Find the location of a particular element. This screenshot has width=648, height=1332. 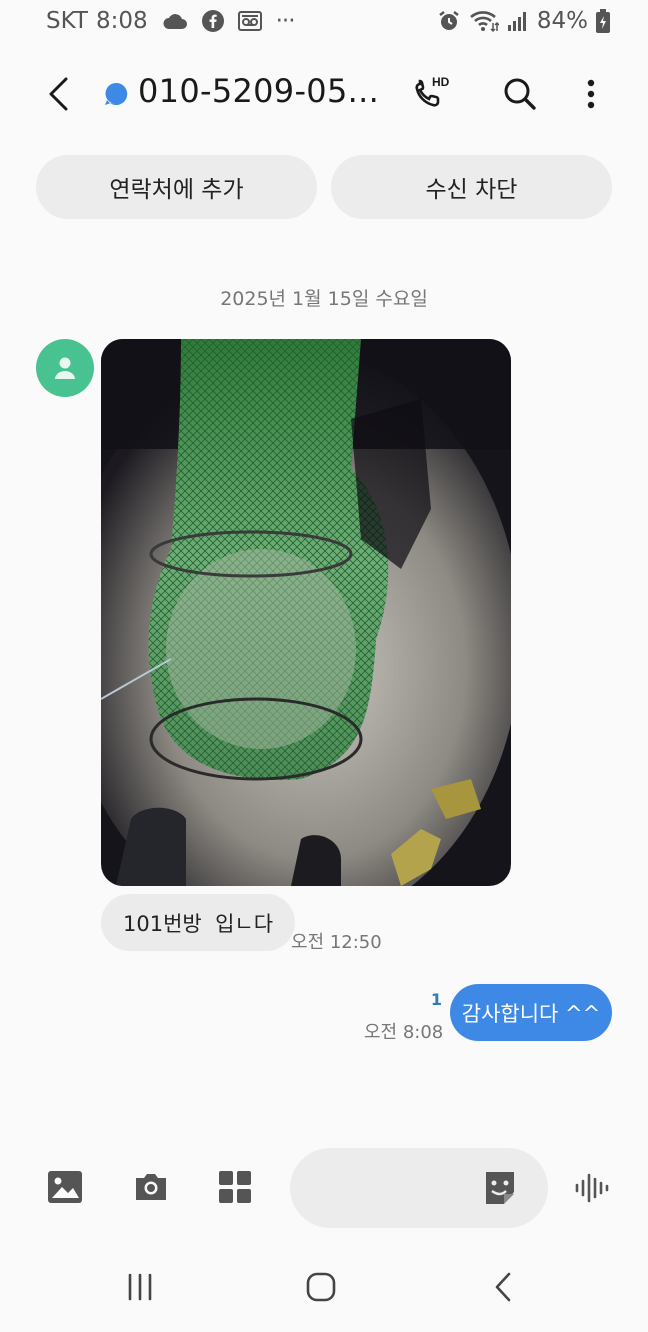

more-notifications-indicator: ··· is located at coordinates (285, 21).